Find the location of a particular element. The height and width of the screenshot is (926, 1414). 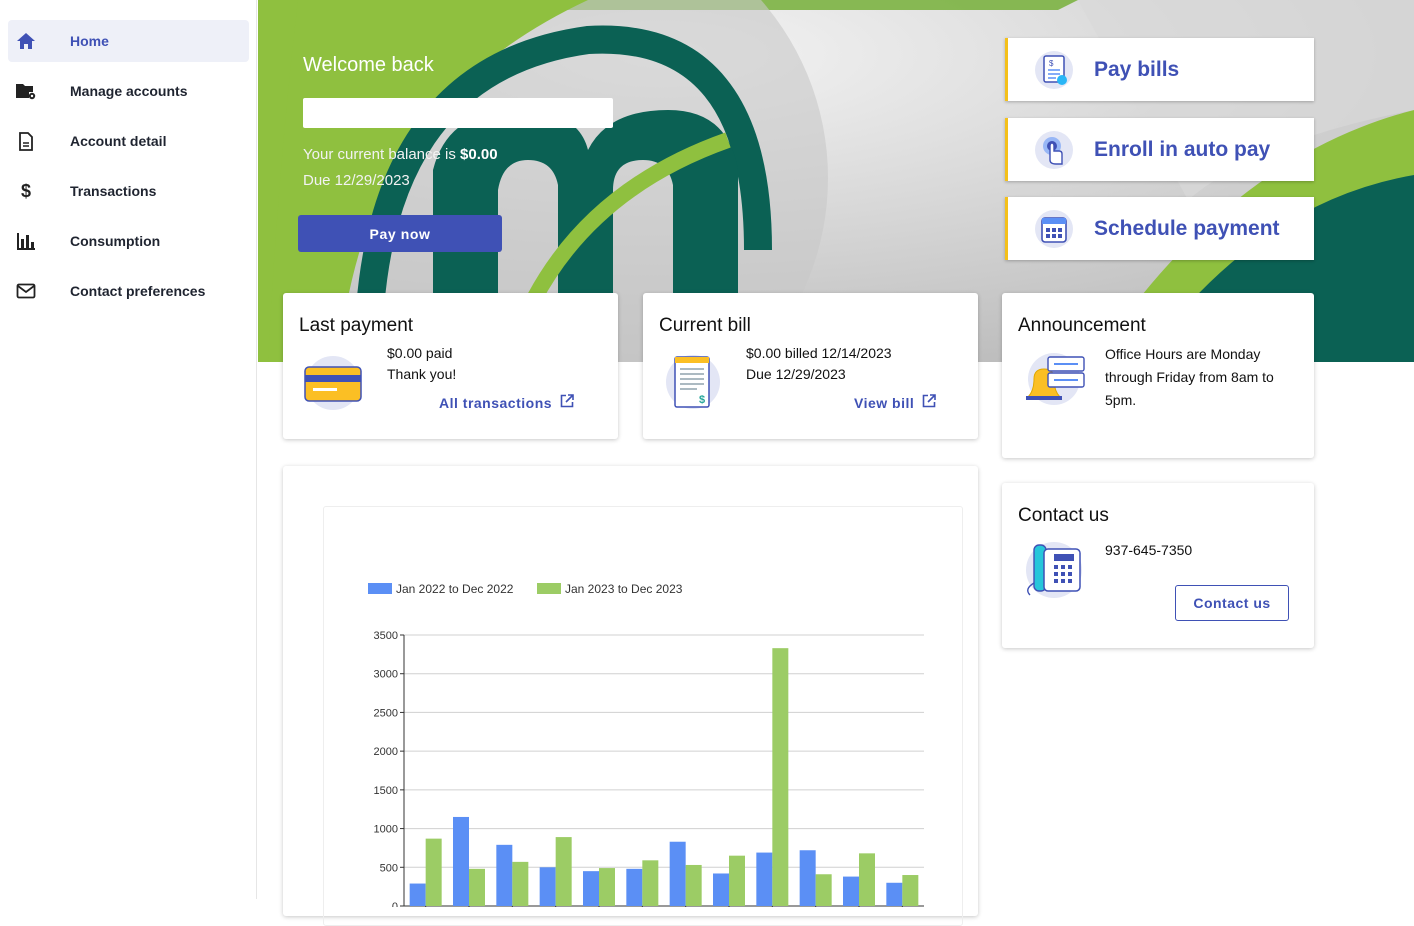

view-bill-link: View bill is located at coordinates (895, 402).